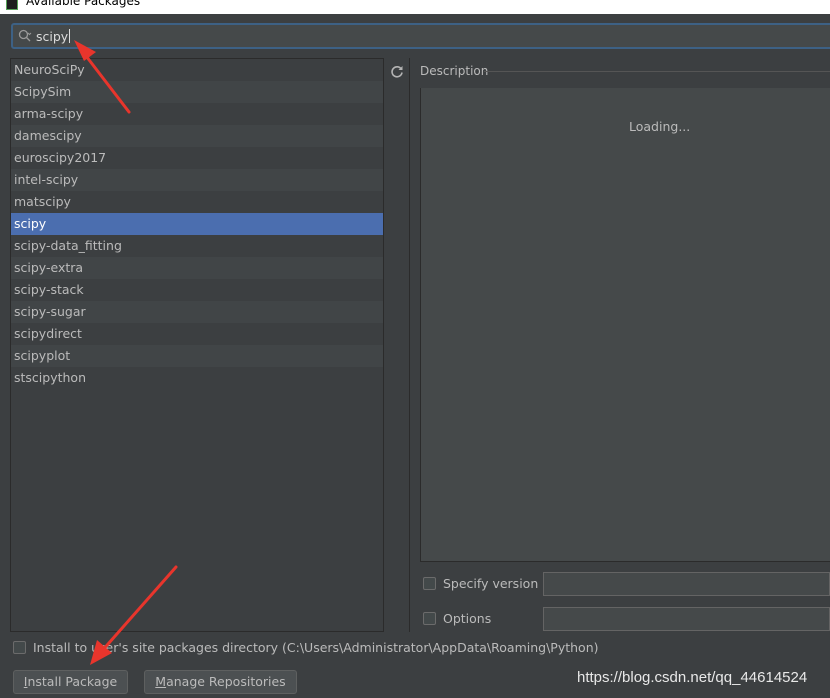 The width and height of the screenshot is (830, 698). I want to click on watermark-text: https://blog.csdn.net/qq_44614524, so click(692, 677).